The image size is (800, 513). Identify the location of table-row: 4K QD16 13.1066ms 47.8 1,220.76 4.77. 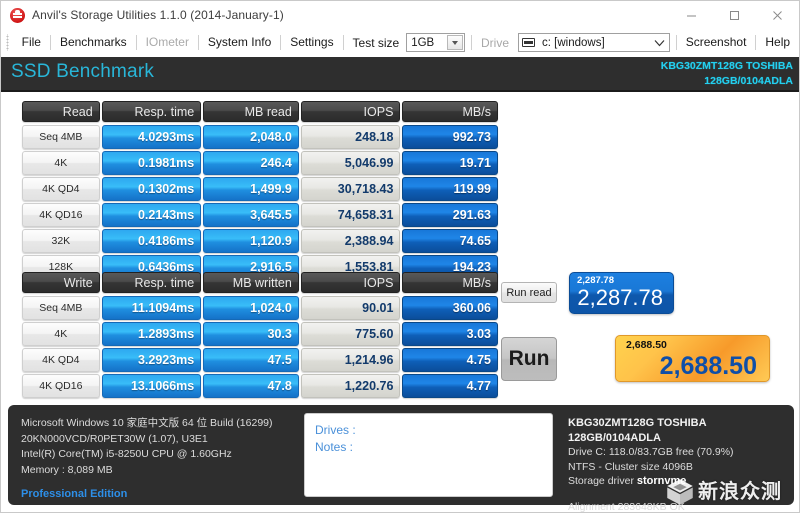
(260, 386).